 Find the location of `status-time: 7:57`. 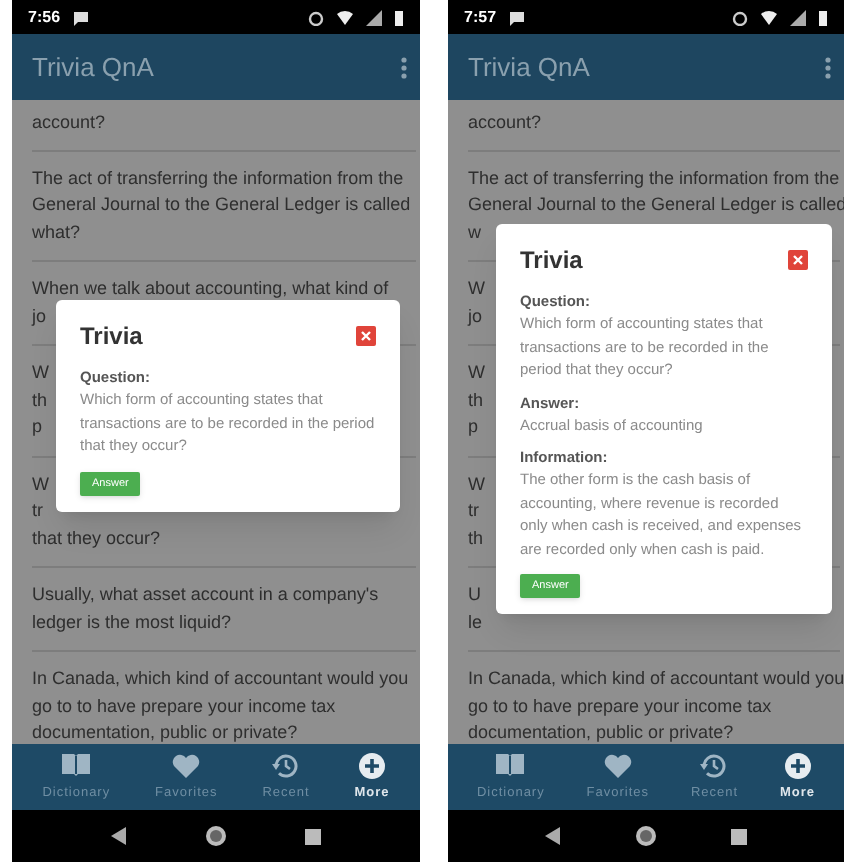

status-time: 7:57 is located at coordinates (480, 17).